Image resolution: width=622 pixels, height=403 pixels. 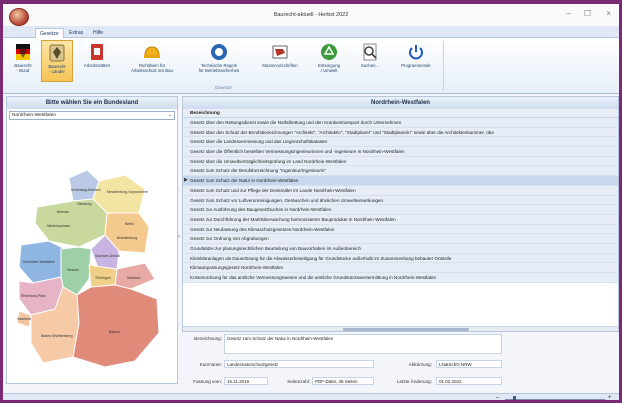 What do you see at coordinates (416, 52) in the screenshot?
I see `power-icon` at bounding box center [416, 52].